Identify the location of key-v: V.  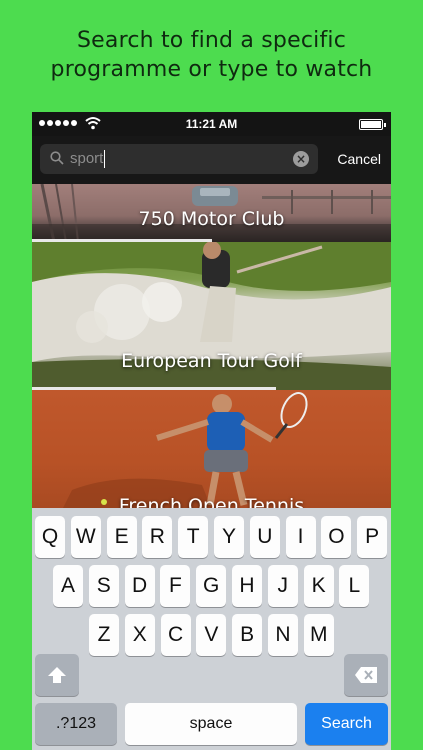
(211, 635).